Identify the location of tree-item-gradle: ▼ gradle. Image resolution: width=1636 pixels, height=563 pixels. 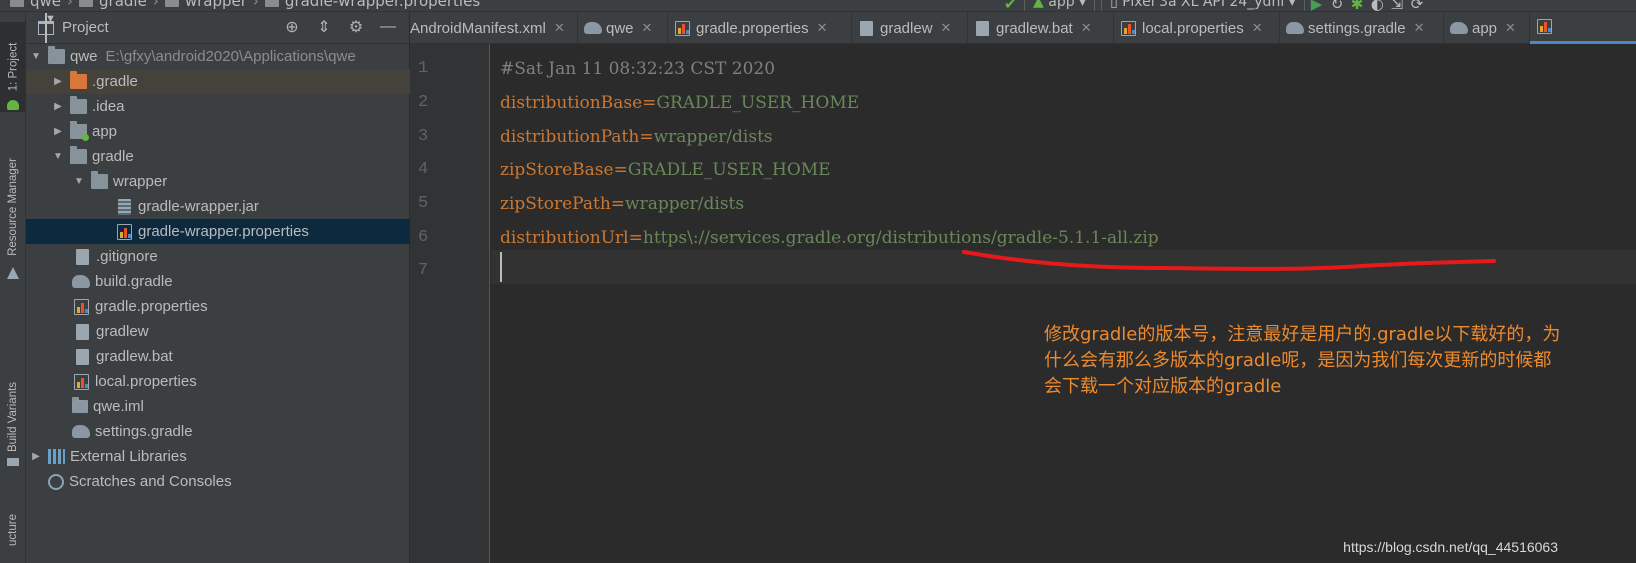
(218, 156).